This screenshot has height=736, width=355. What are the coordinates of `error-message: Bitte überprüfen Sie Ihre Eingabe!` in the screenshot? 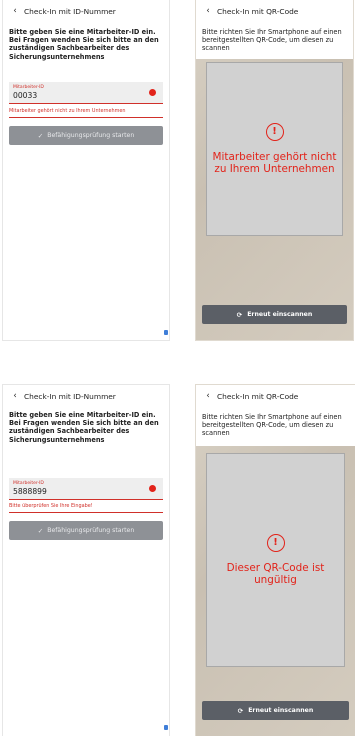 It's located at (51, 506).